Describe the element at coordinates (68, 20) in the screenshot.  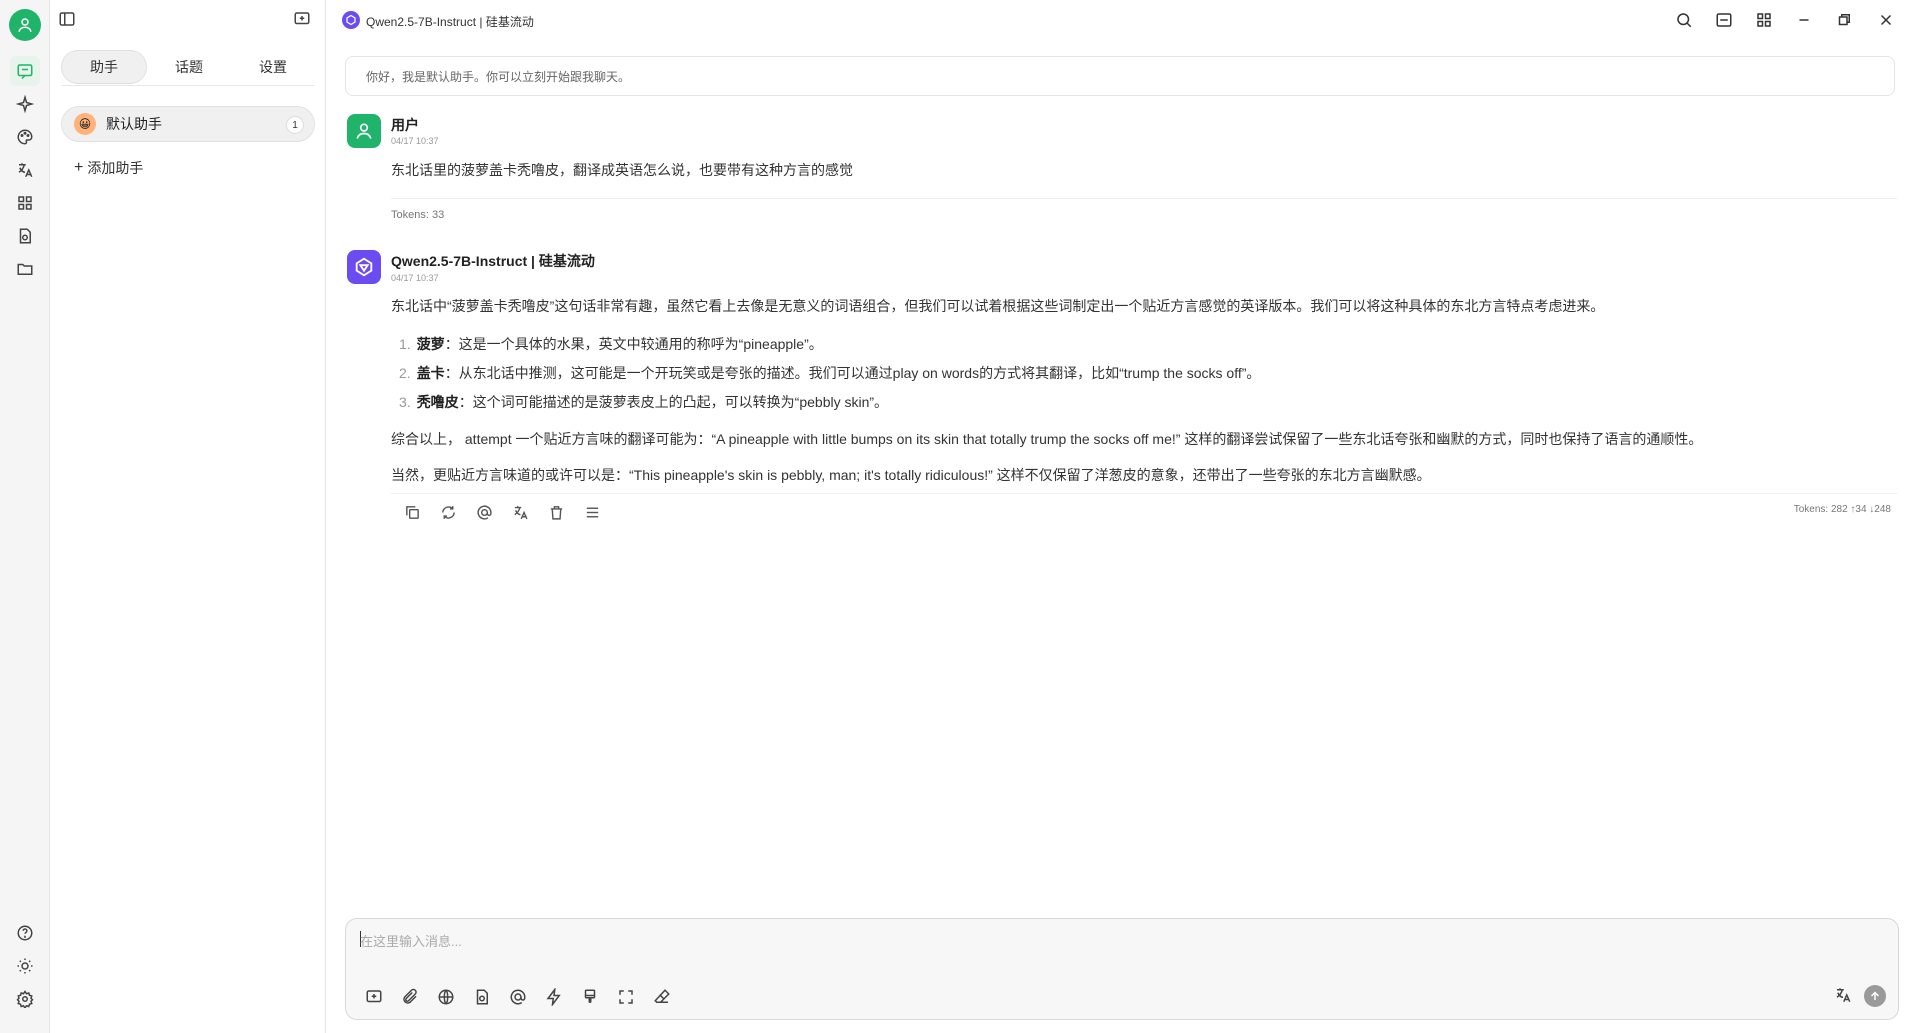
I see `toggle-sidebar-icon` at that location.